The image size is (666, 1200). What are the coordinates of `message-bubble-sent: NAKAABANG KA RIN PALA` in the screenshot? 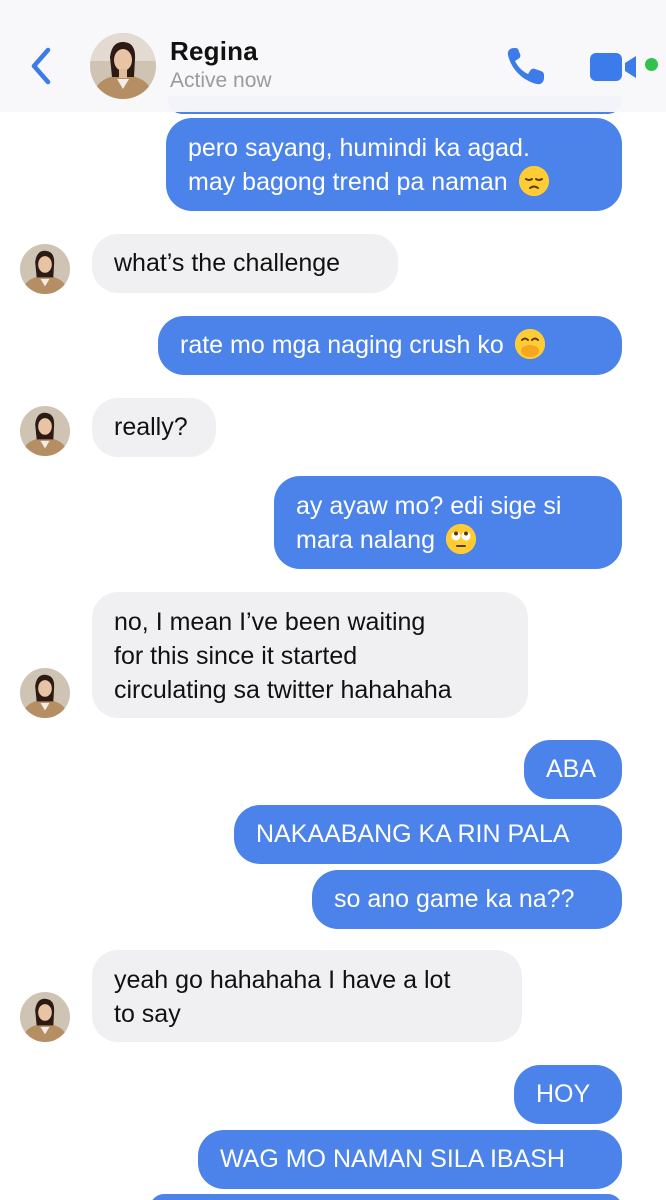 It's located at (428, 834).